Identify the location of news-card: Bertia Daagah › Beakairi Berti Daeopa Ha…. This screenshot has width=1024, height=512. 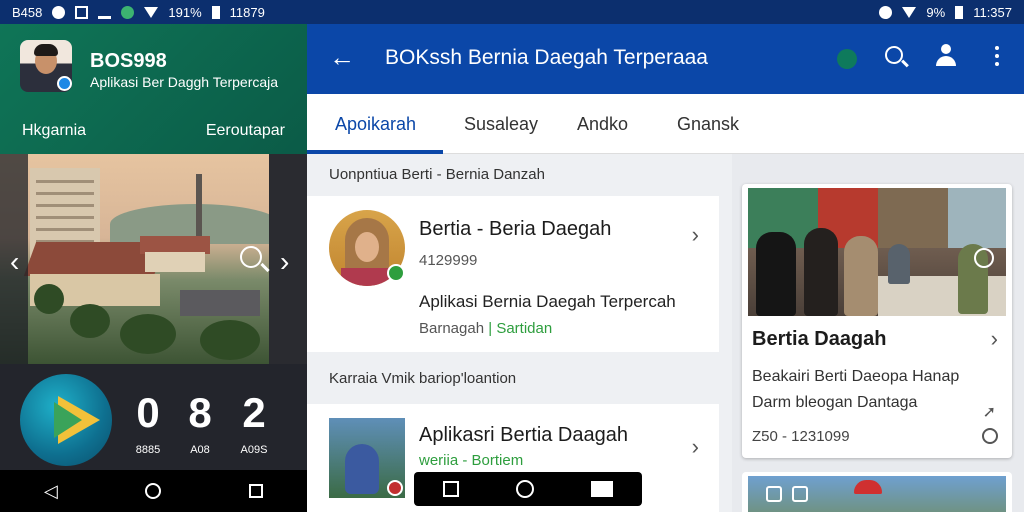
(877, 321).